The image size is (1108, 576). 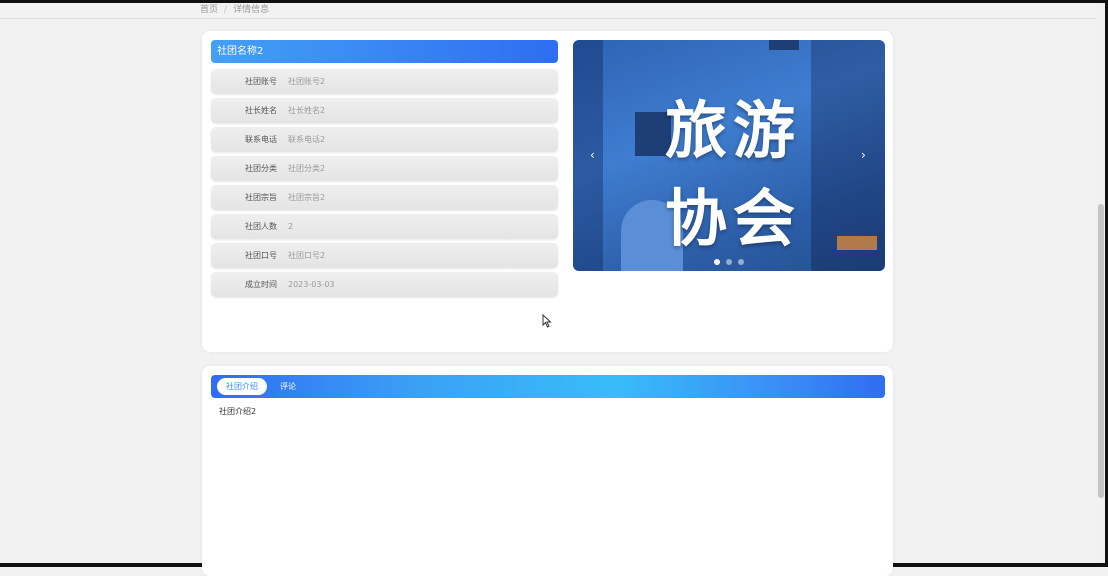 What do you see at coordinates (733, 130) in the screenshot?
I see `carousel-text-line1: 旅游` at bounding box center [733, 130].